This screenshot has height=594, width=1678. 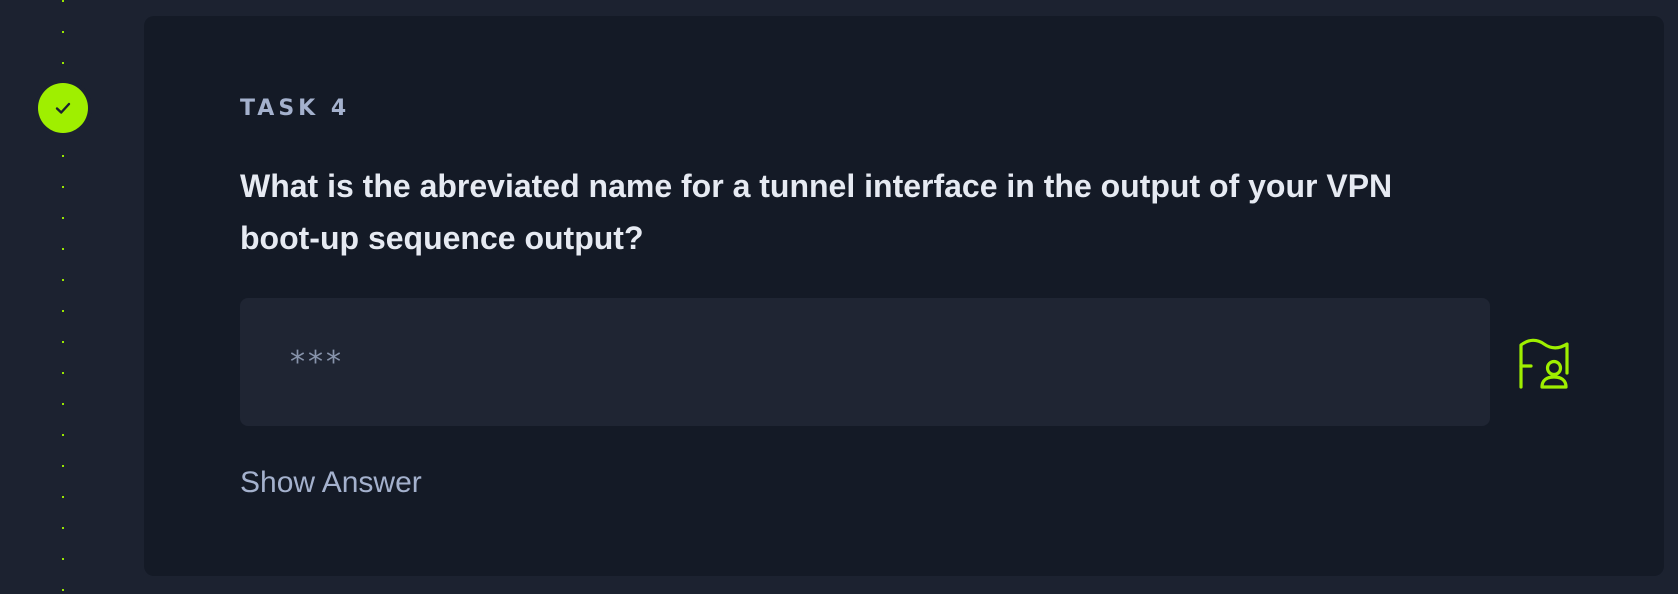 What do you see at coordinates (295, 108) in the screenshot?
I see `task-number-label: TASK 4` at bounding box center [295, 108].